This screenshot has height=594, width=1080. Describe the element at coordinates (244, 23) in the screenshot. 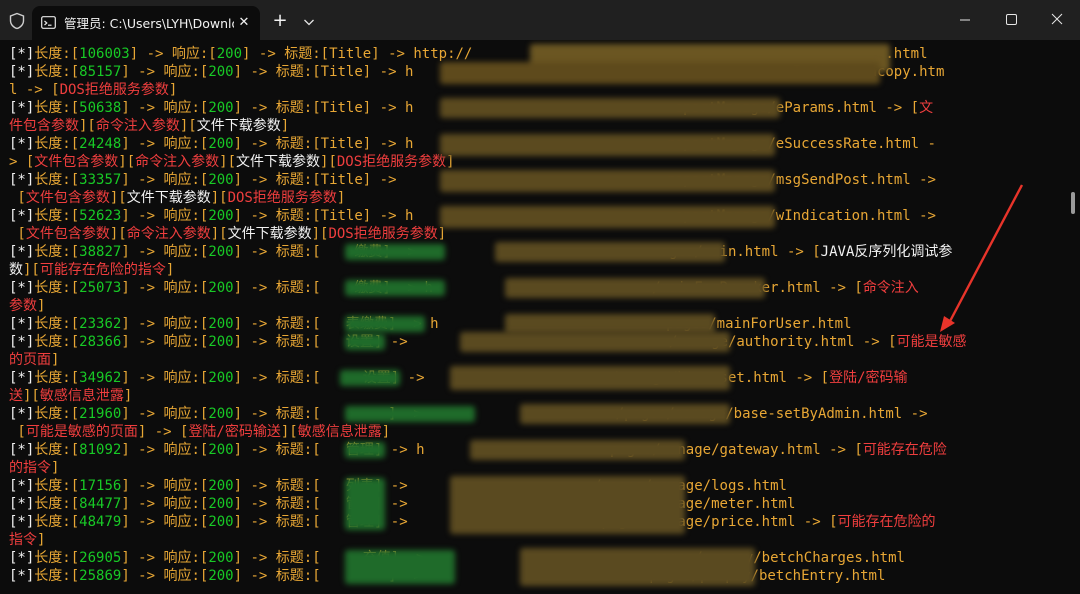

I see `close-tab-icon: ✕` at that location.